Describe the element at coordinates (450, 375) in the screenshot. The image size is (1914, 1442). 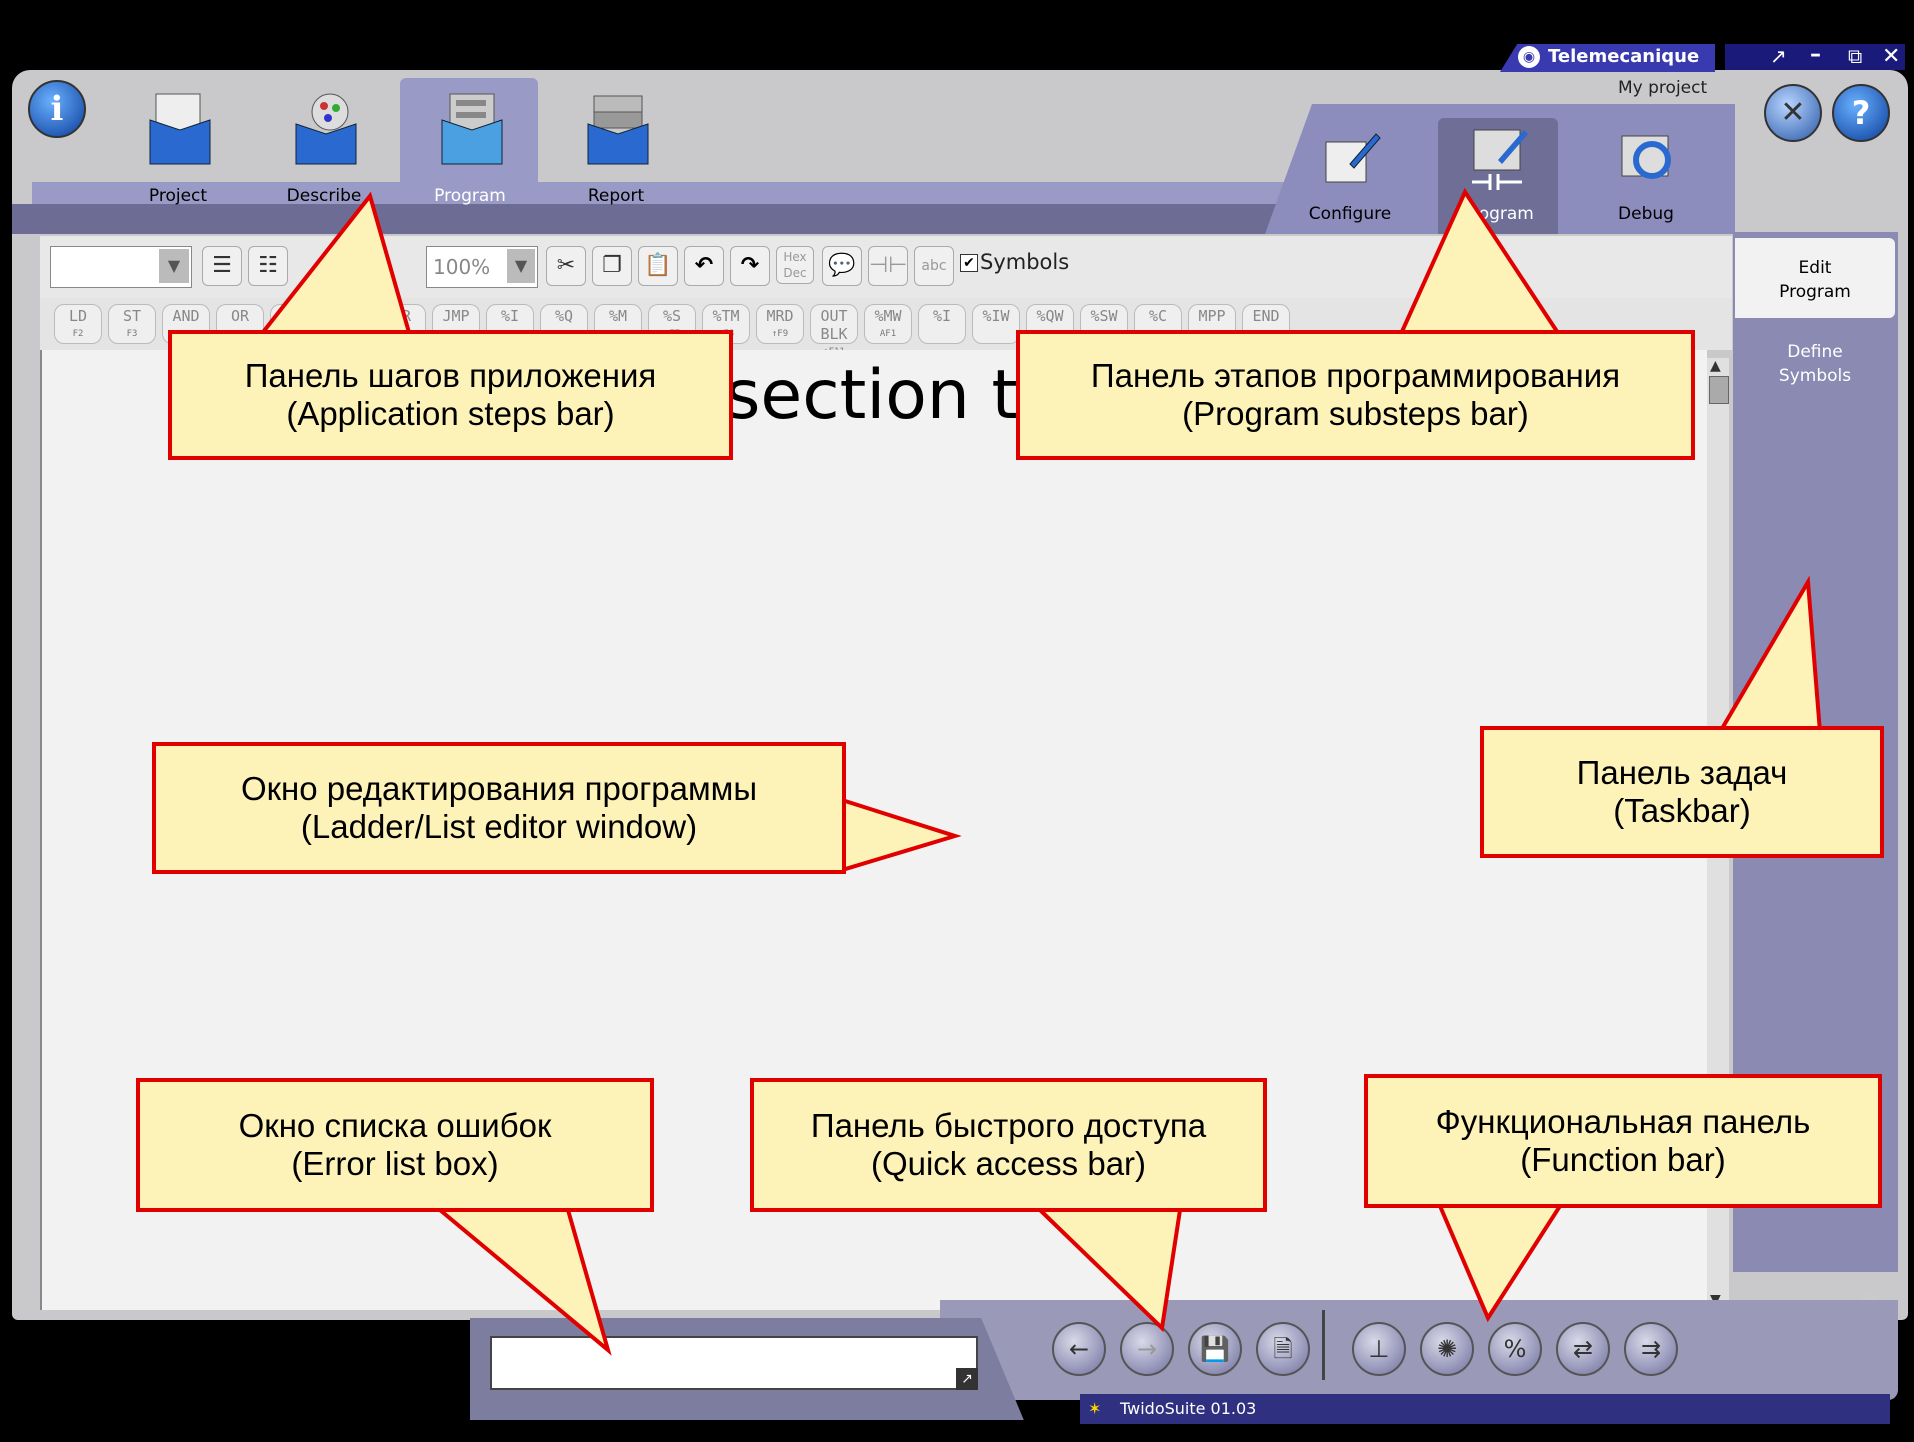
I see `callout-ru: Панель шагов приложения` at that location.